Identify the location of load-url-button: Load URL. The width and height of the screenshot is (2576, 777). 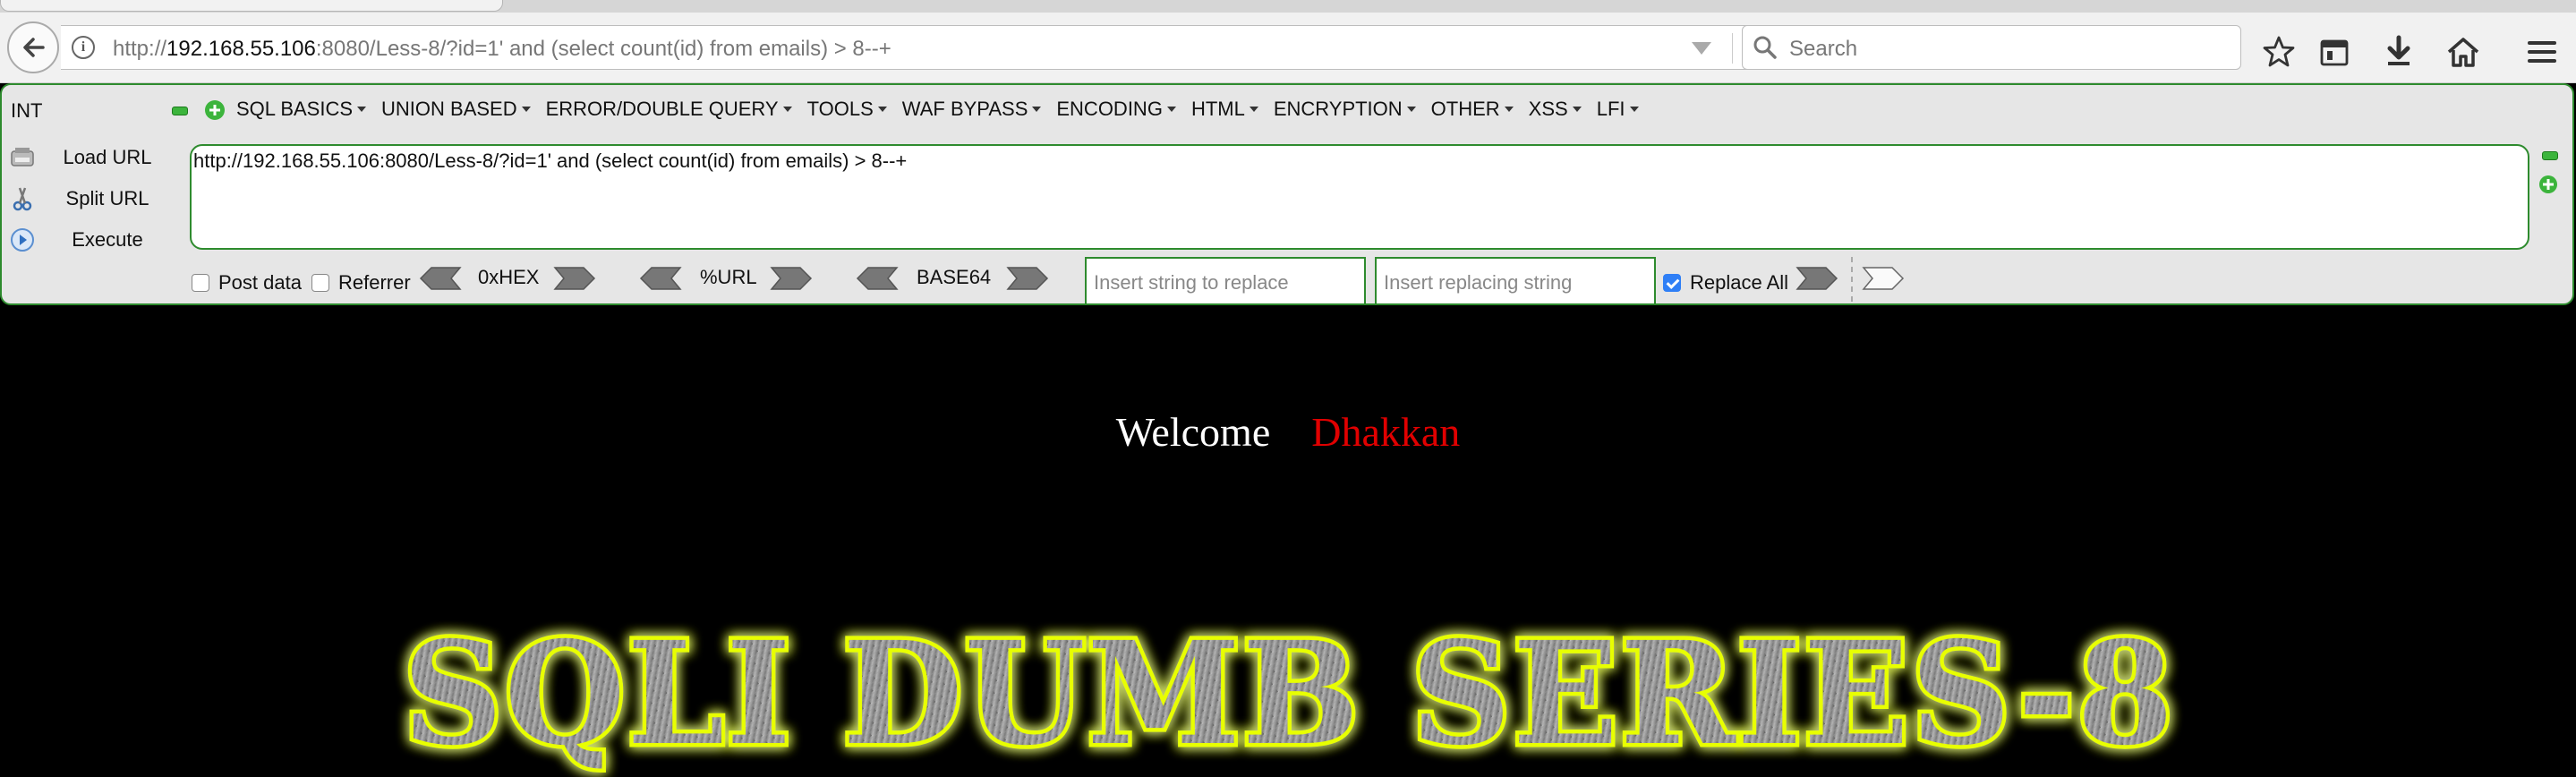
(98, 158).